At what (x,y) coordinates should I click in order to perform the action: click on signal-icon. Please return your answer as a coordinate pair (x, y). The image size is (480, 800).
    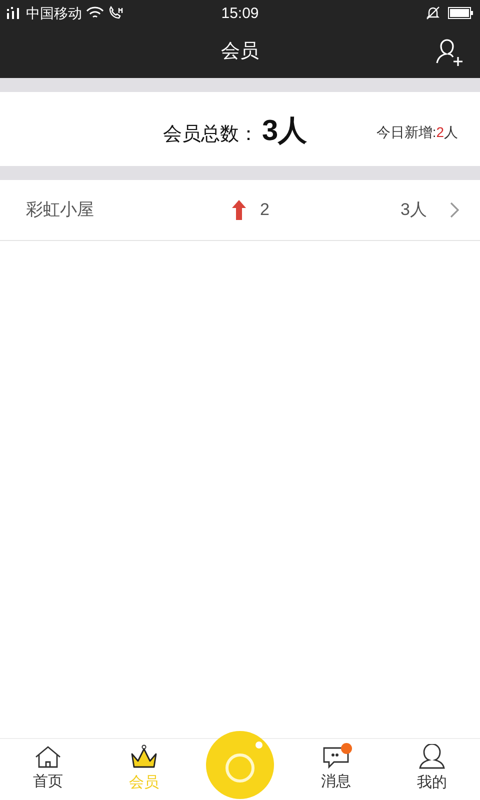
    Looking at the image, I should click on (14, 13).